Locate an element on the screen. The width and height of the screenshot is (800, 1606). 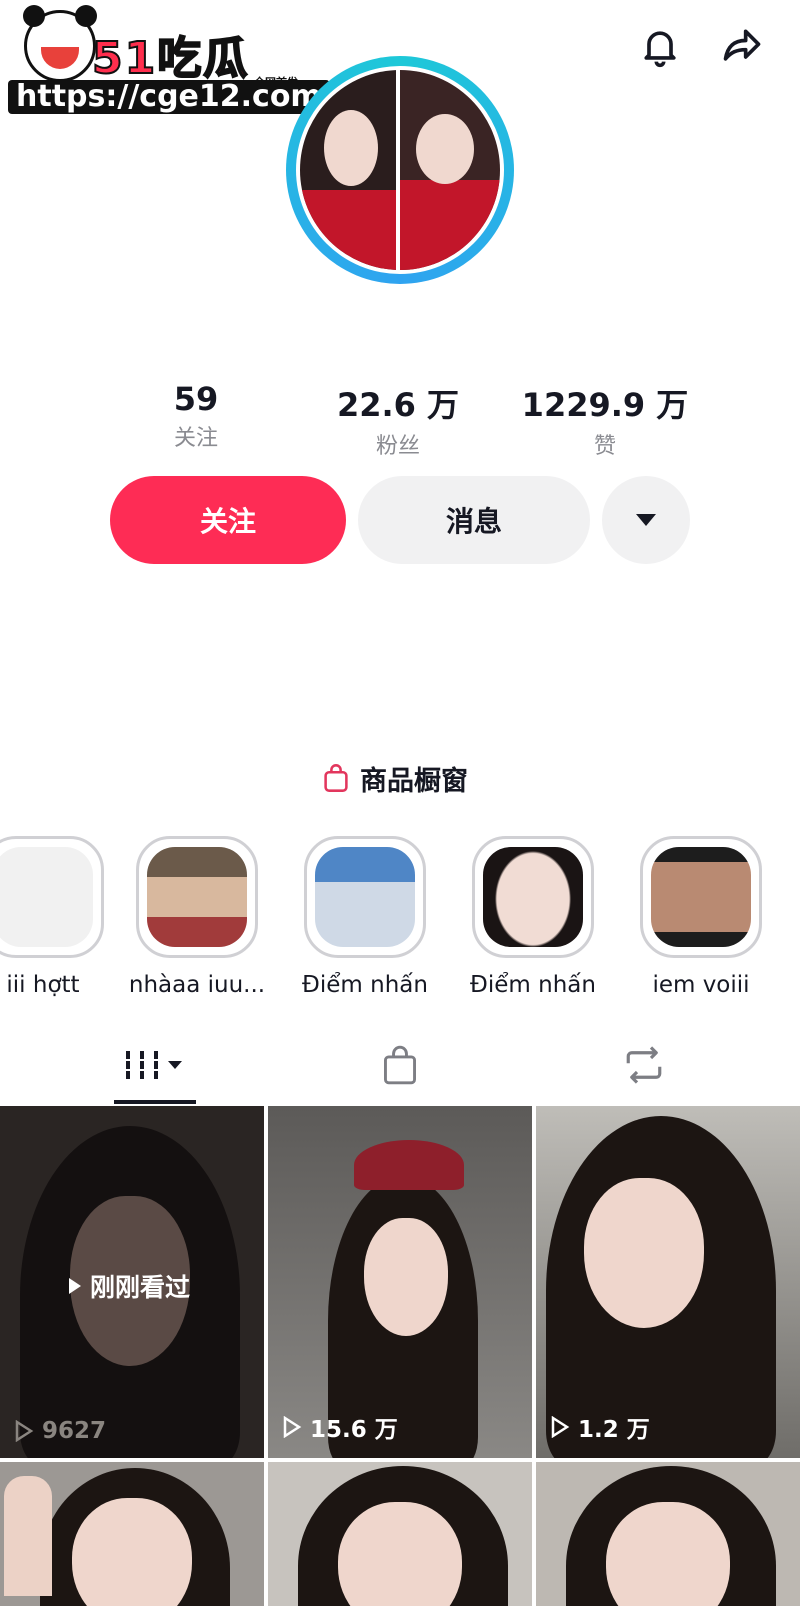
repost-icon is located at coordinates (644, 1065).